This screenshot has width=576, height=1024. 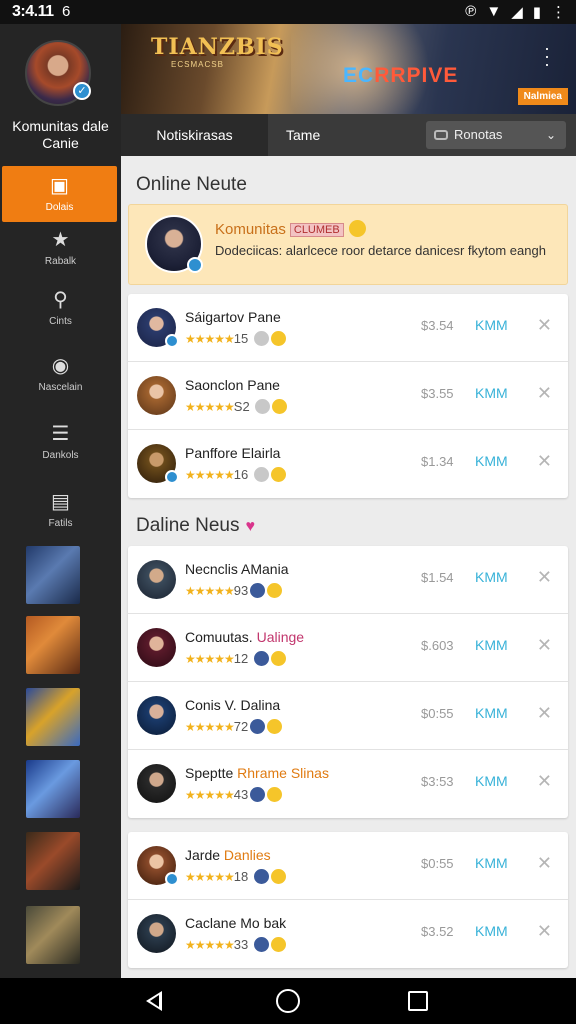 What do you see at coordinates (348, 580) in the screenshot?
I see `list-item: Necnclis AMania ★★★★★93 $1.54 KMM ✕` at bounding box center [348, 580].